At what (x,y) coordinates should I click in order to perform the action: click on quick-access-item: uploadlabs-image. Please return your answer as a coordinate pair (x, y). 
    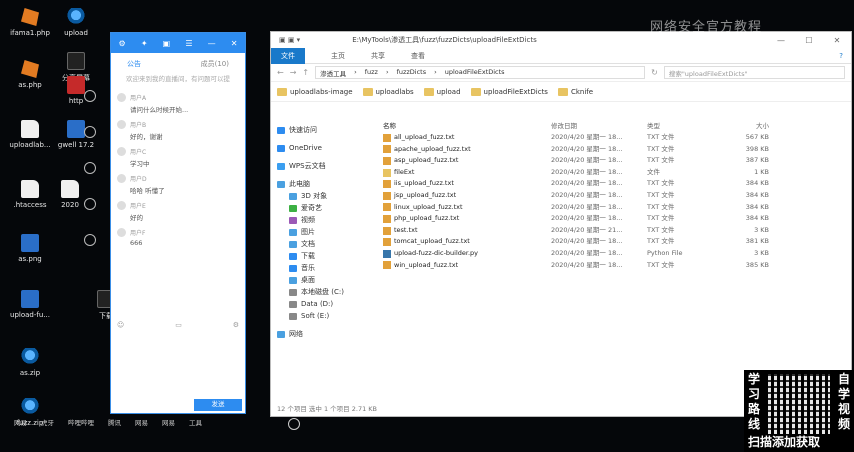
    Looking at the image, I should click on (315, 91).